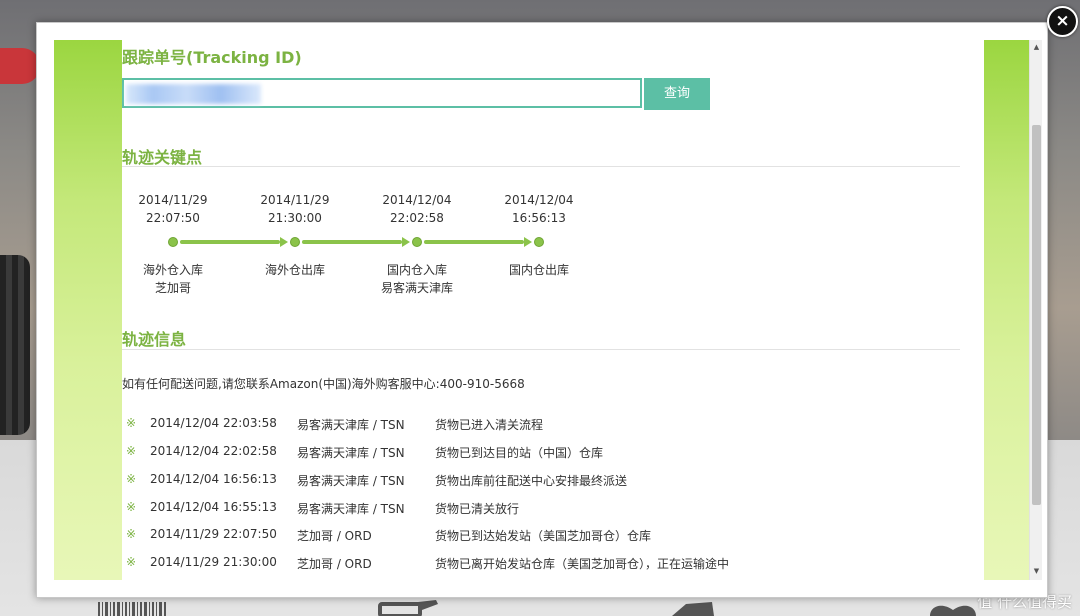  What do you see at coordinates (173, 218) in the screenshot?
I see `milestone-time: 22:07:50` at bounding box center [173, 218].